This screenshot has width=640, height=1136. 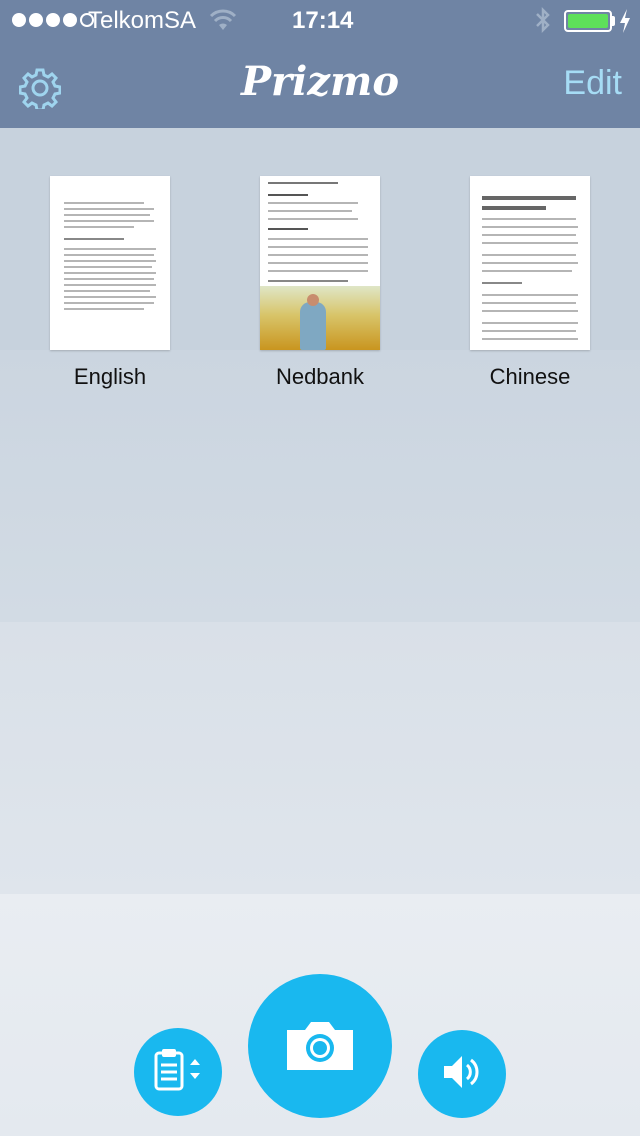 I want to click on speak-button, so click(x=462, y=1074).